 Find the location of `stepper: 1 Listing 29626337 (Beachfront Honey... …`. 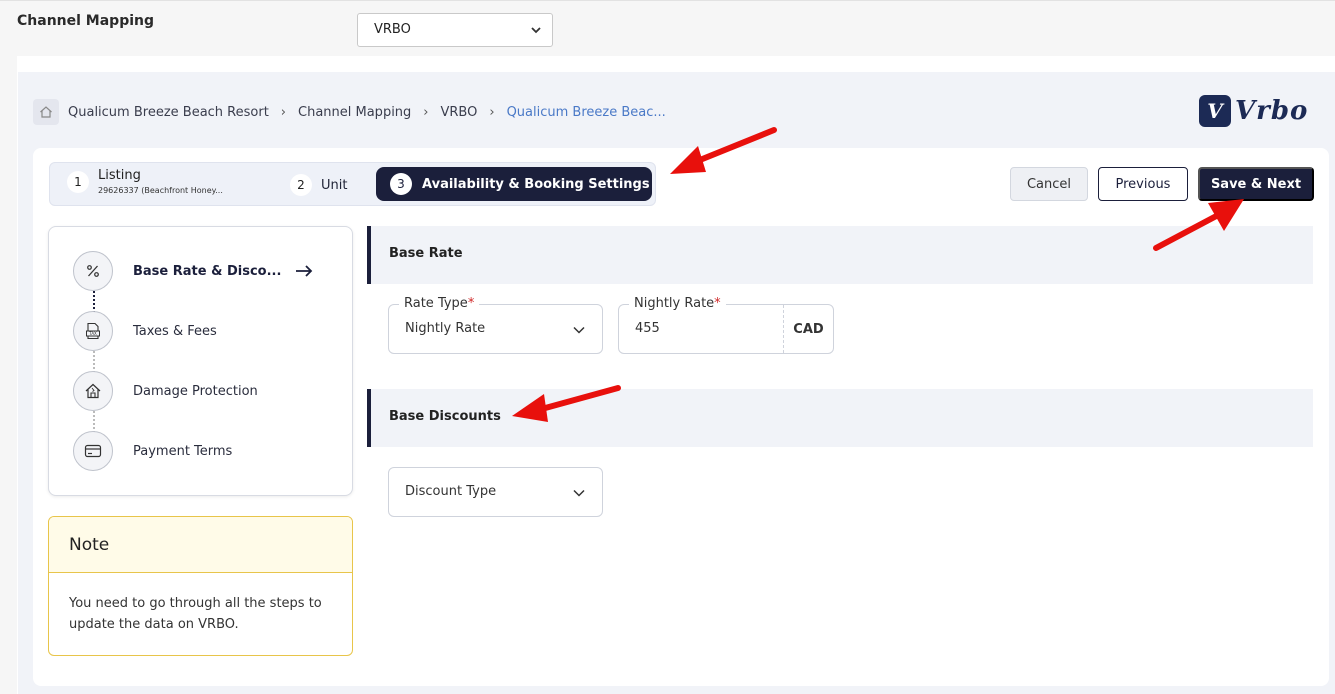

stepper: 1 Listing 29626337 (Beachfront Honey... … is located at coordinates (352, 184).